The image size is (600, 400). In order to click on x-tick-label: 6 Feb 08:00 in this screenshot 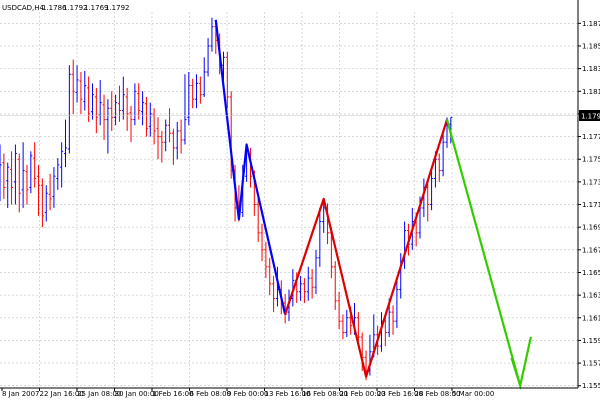, I will do `click(210, 394)`.